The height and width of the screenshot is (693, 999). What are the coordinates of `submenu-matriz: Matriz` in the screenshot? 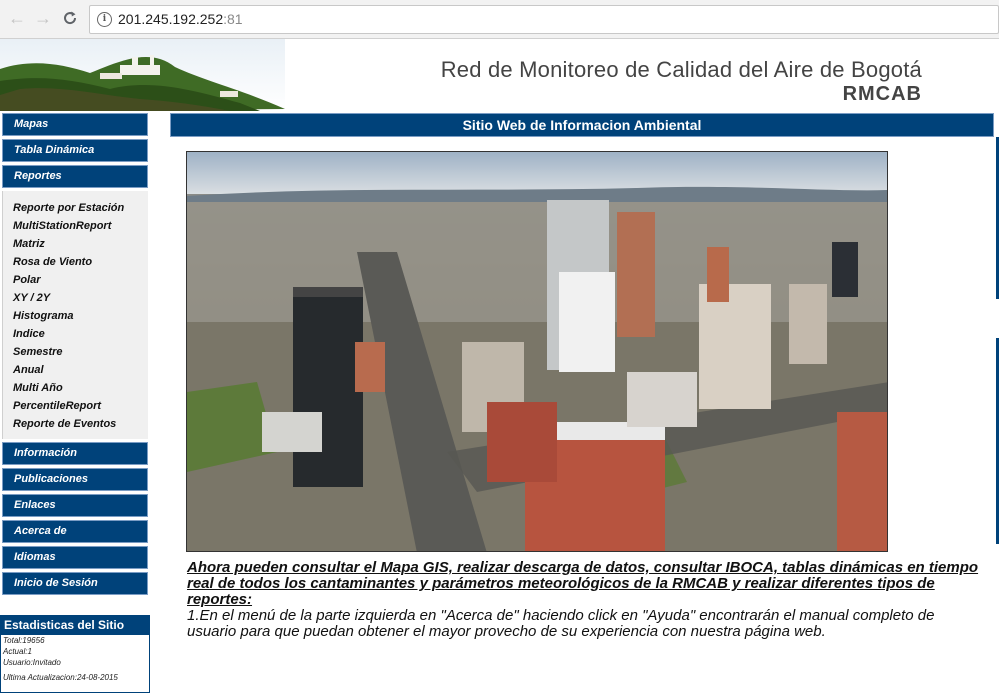 It's located at (75, 244).